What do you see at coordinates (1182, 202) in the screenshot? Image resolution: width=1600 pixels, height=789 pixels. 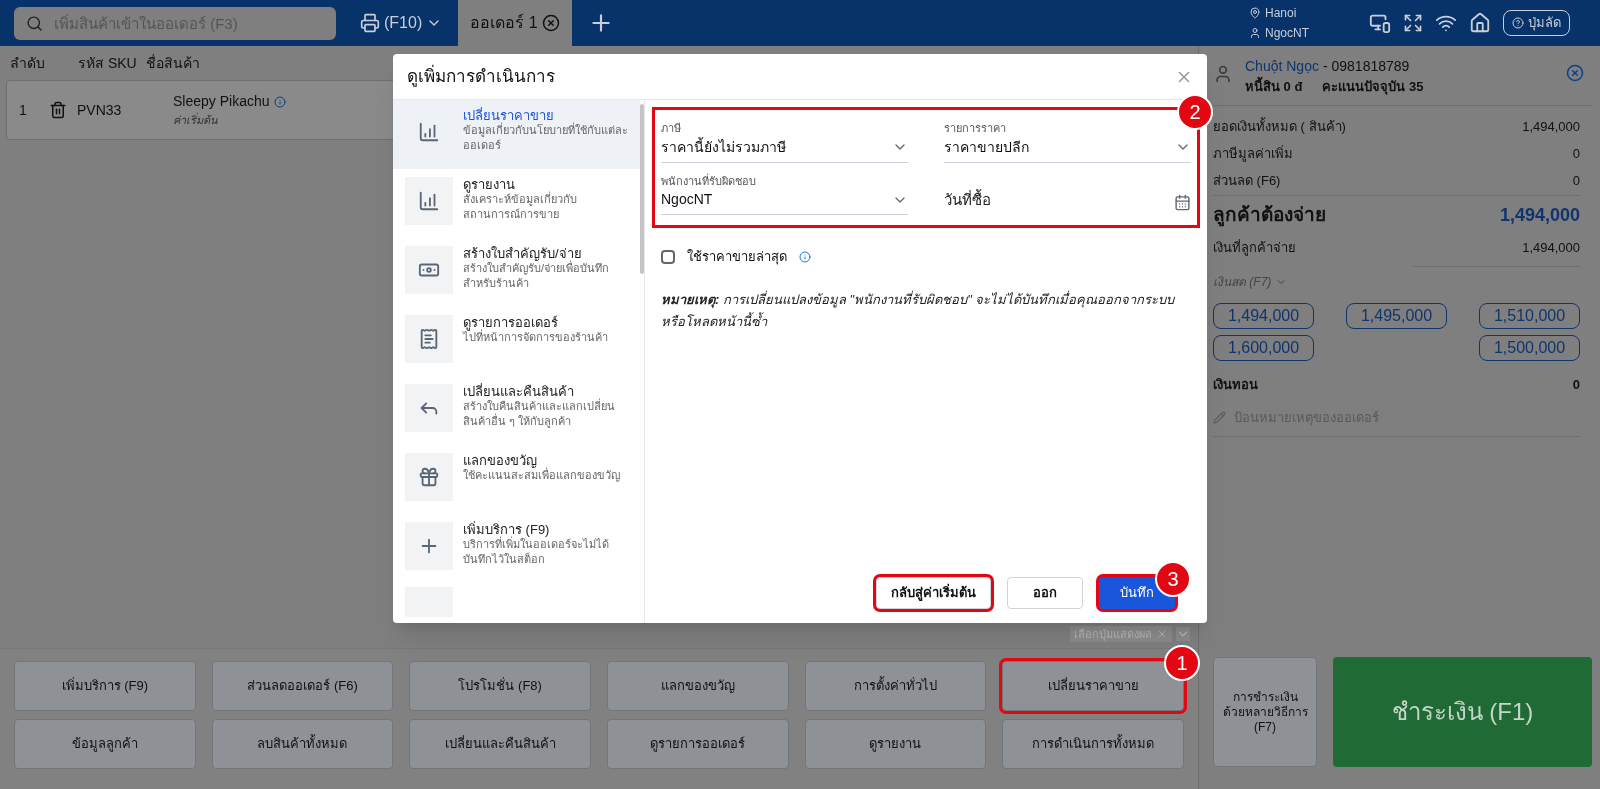 I see `calendar-icon` at bounding box center [1182, 202].